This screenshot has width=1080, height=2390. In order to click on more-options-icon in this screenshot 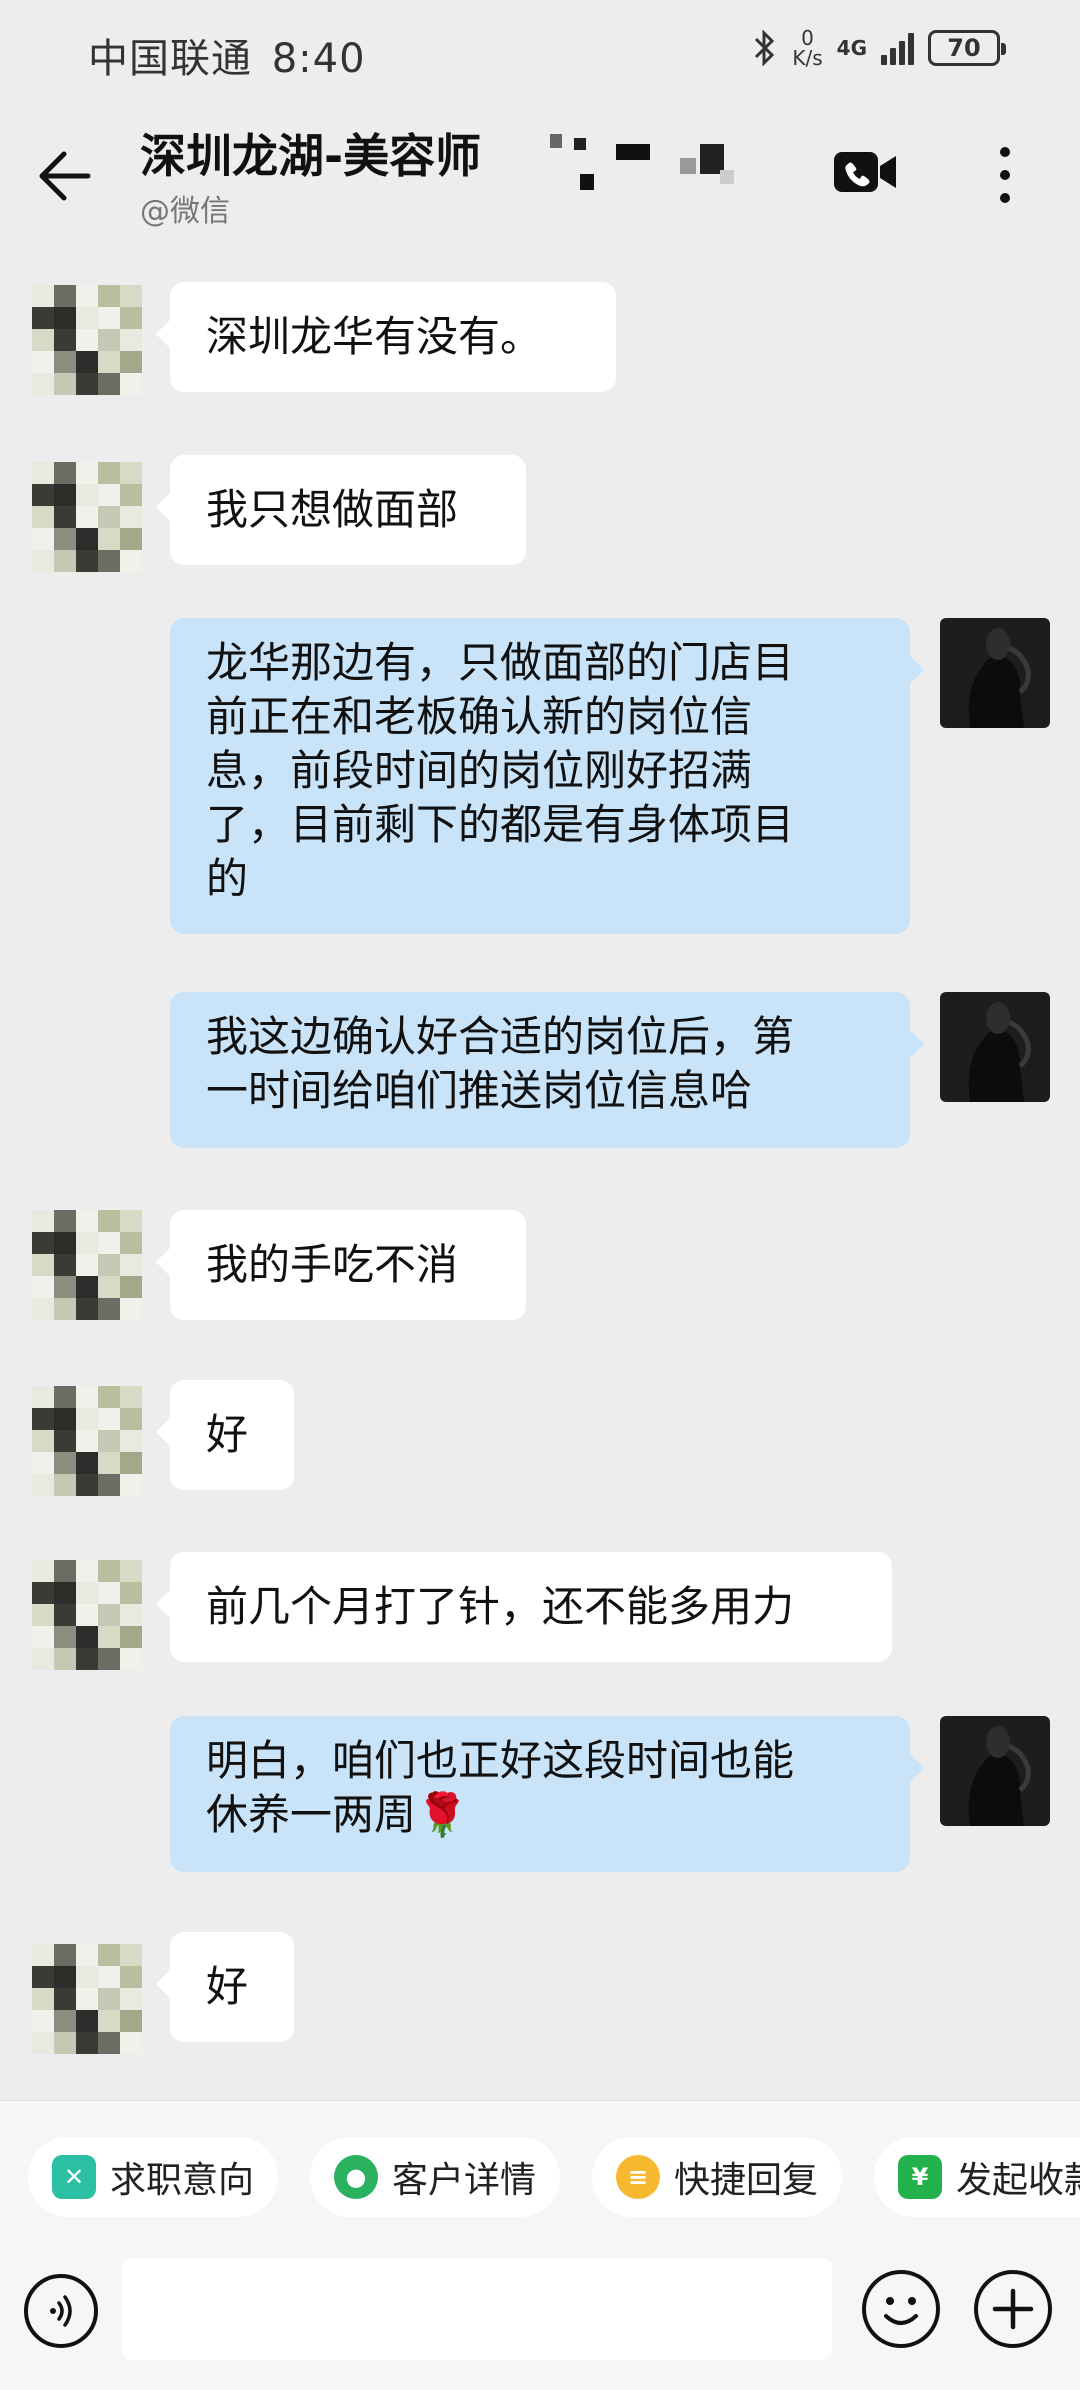, I will do `click(1005, 175)`.